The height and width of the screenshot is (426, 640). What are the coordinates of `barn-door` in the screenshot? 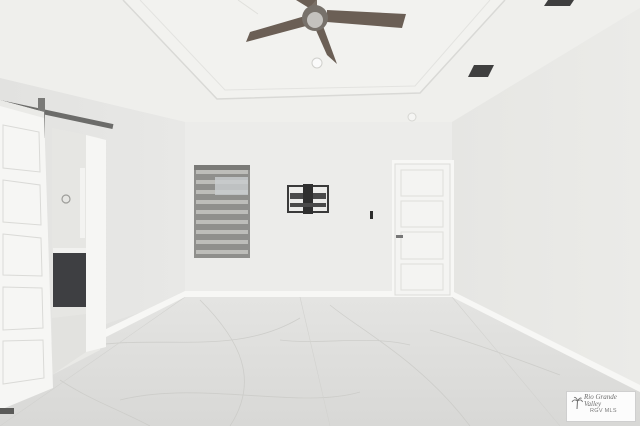 It's located at (26, 255).